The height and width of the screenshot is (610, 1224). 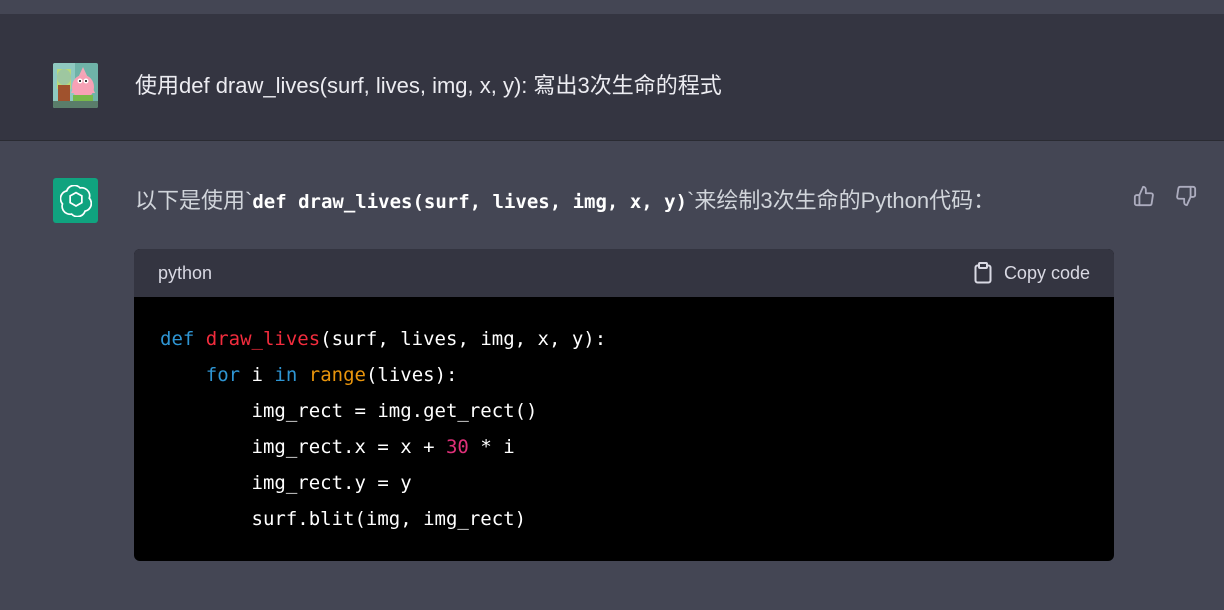 I want to click on code-token: img_rect = img.get_rect(), so click(x=349, y=411).